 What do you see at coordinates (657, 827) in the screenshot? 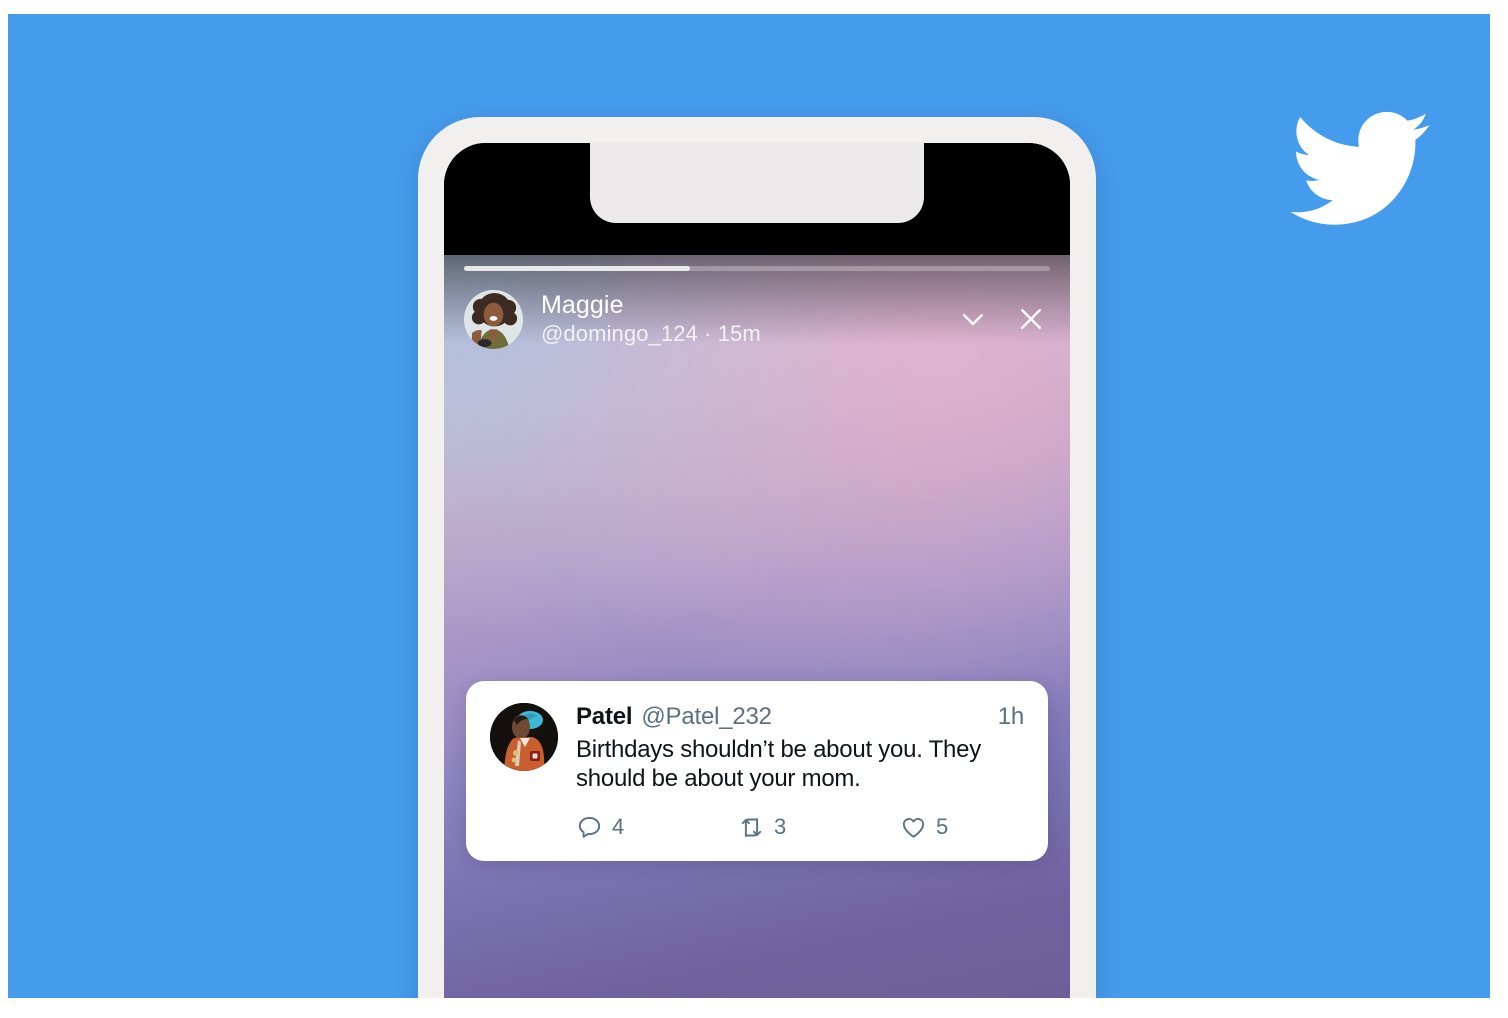
I see `reply-button: 4` at bounding box center [657, 827].